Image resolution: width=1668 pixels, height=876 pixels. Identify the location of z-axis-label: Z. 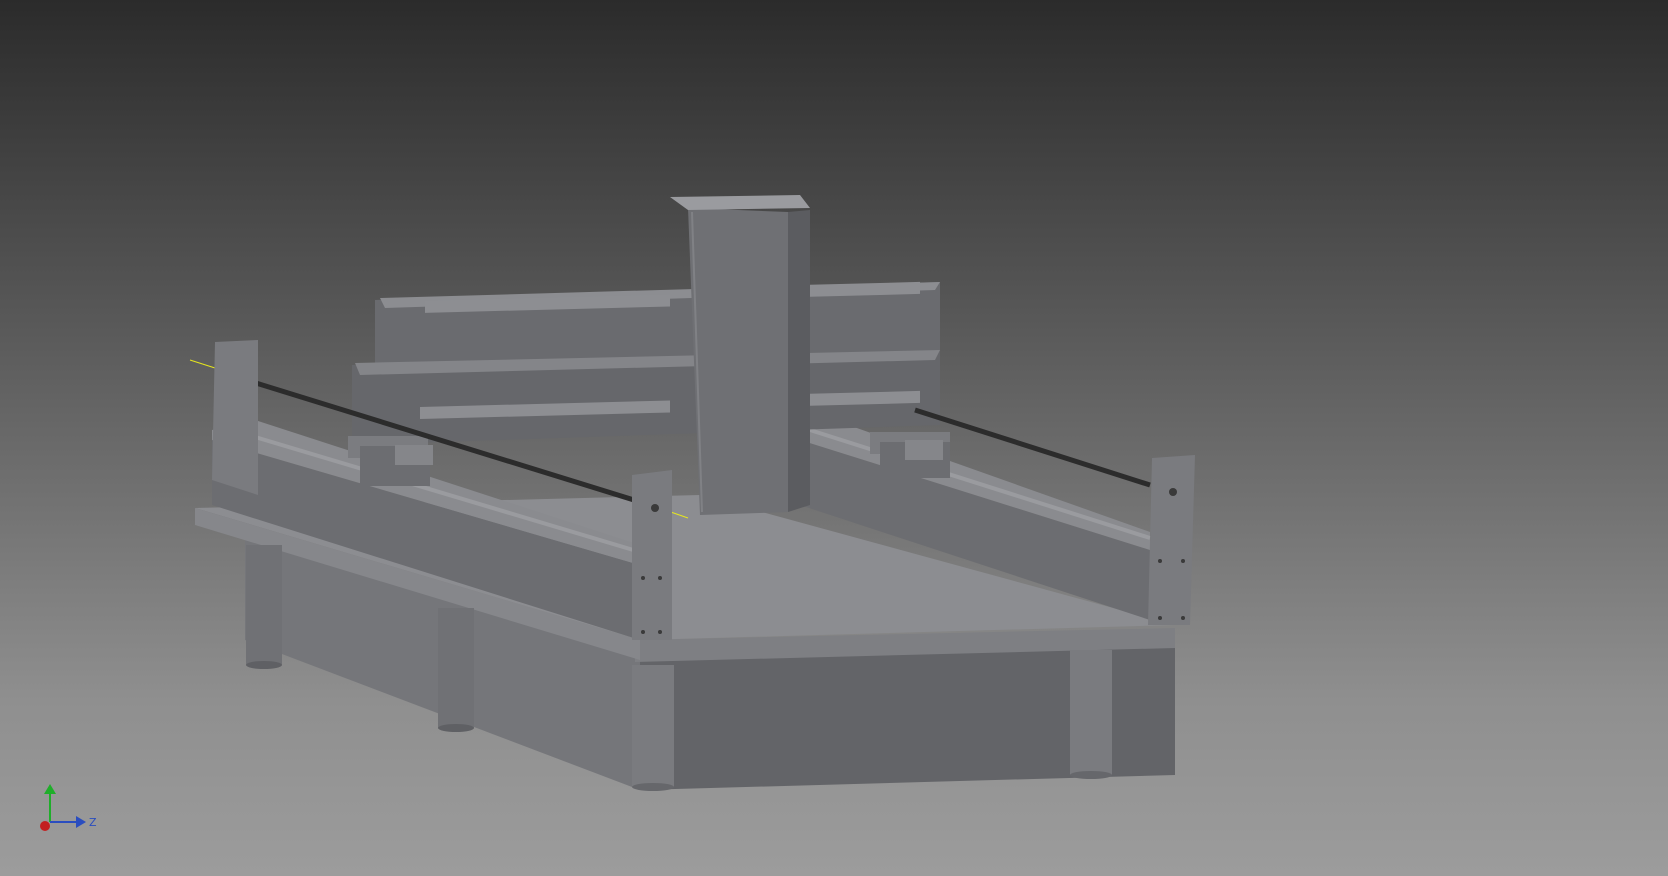
(93, 822).